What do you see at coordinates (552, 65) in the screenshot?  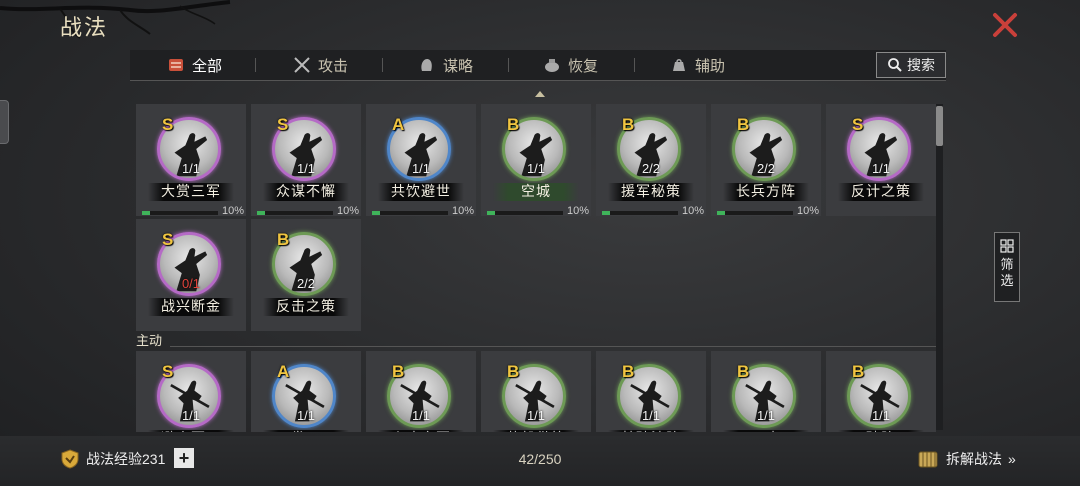 I see `recovery-pot-icon` at bounding box center [552, 65].